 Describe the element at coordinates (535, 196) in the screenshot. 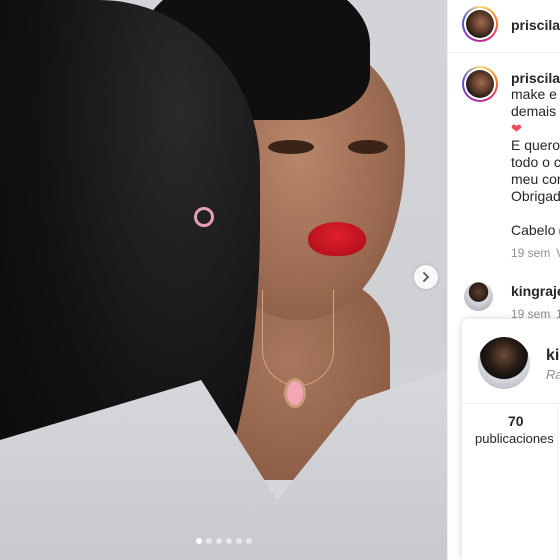

I see `caption-line: Obrigada` at that location.